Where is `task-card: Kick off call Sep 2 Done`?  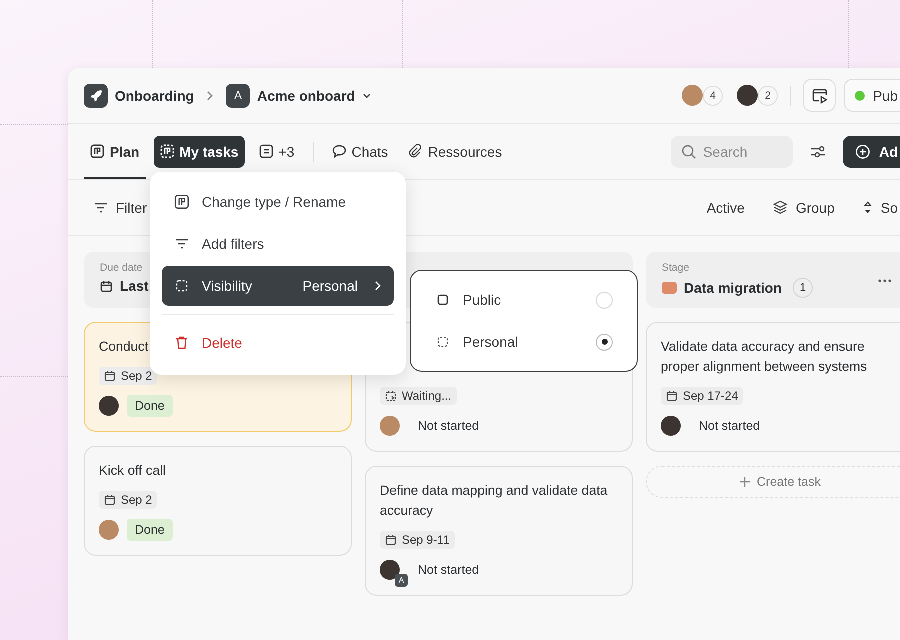 task-card: Kick off call Sep 2 Done is located at coordinates (218, 501).